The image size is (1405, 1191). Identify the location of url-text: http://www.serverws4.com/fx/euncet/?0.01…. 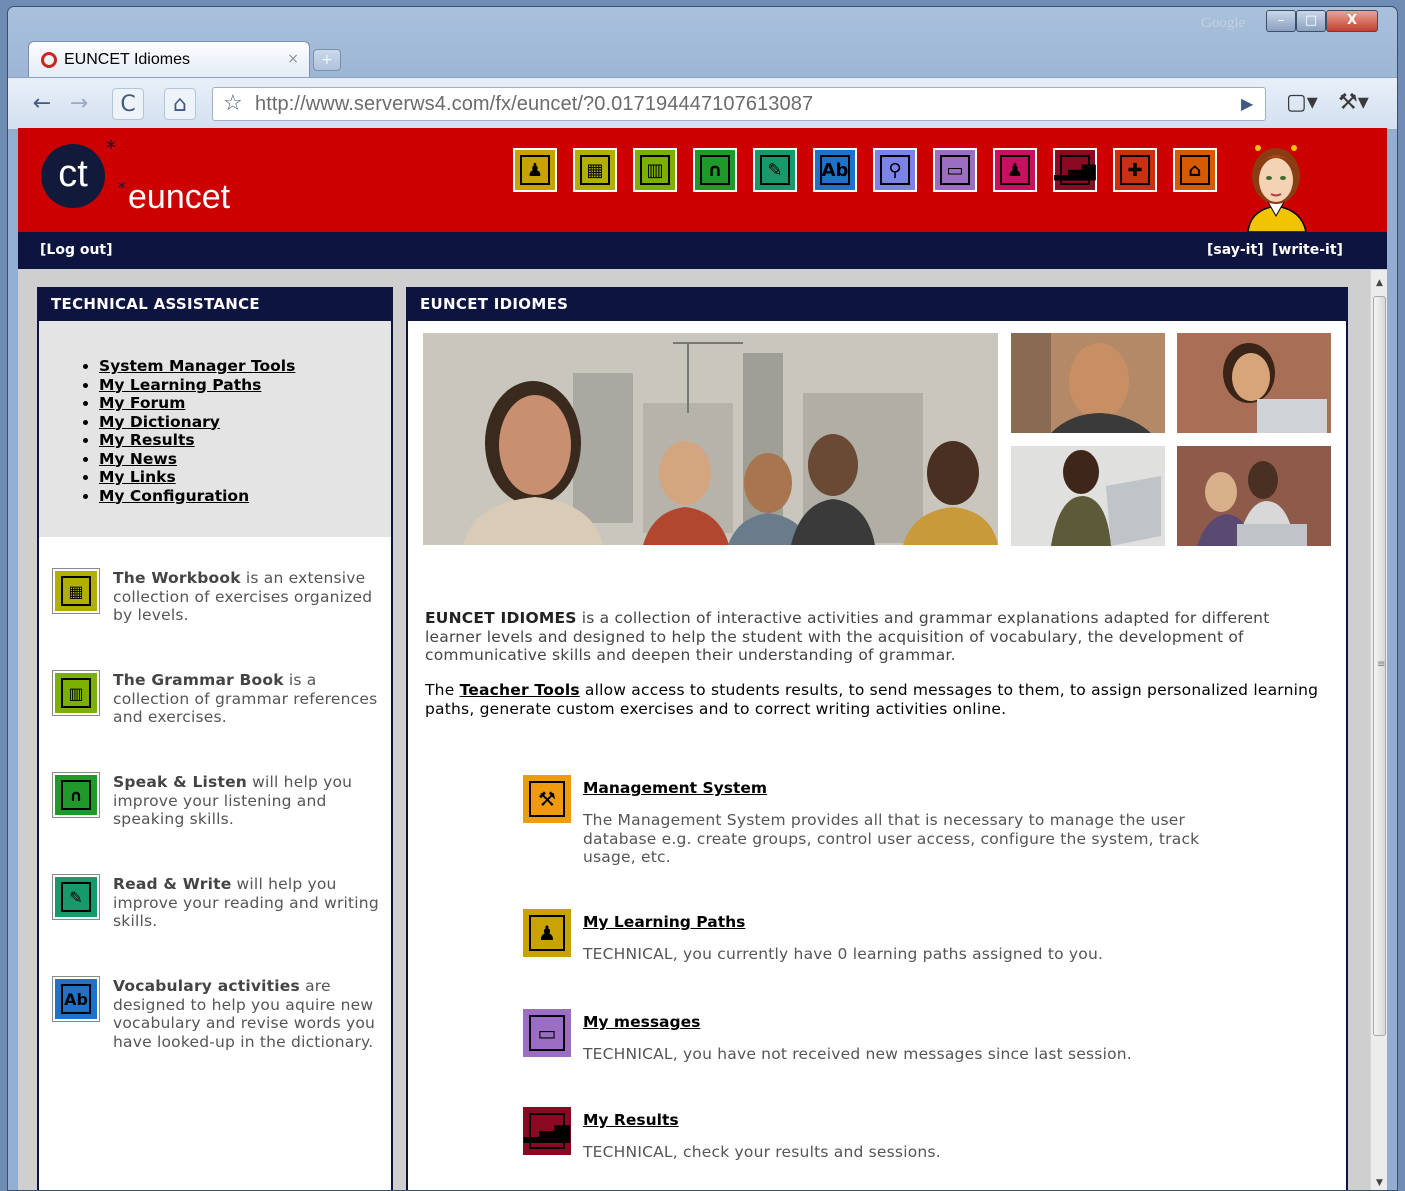
(534, 103).